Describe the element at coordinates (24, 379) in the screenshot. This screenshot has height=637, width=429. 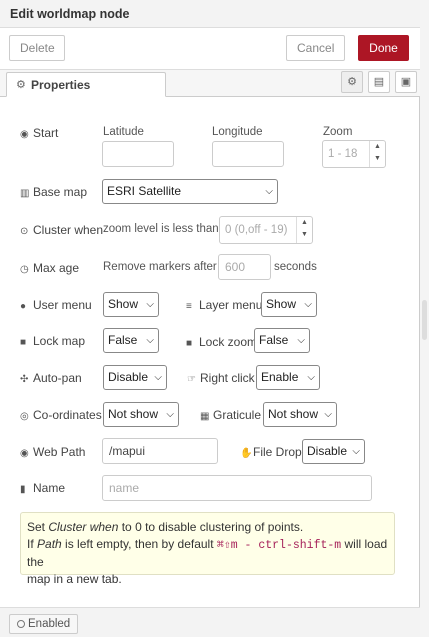
I see `arrows-expand-icon: ✣` at that location.